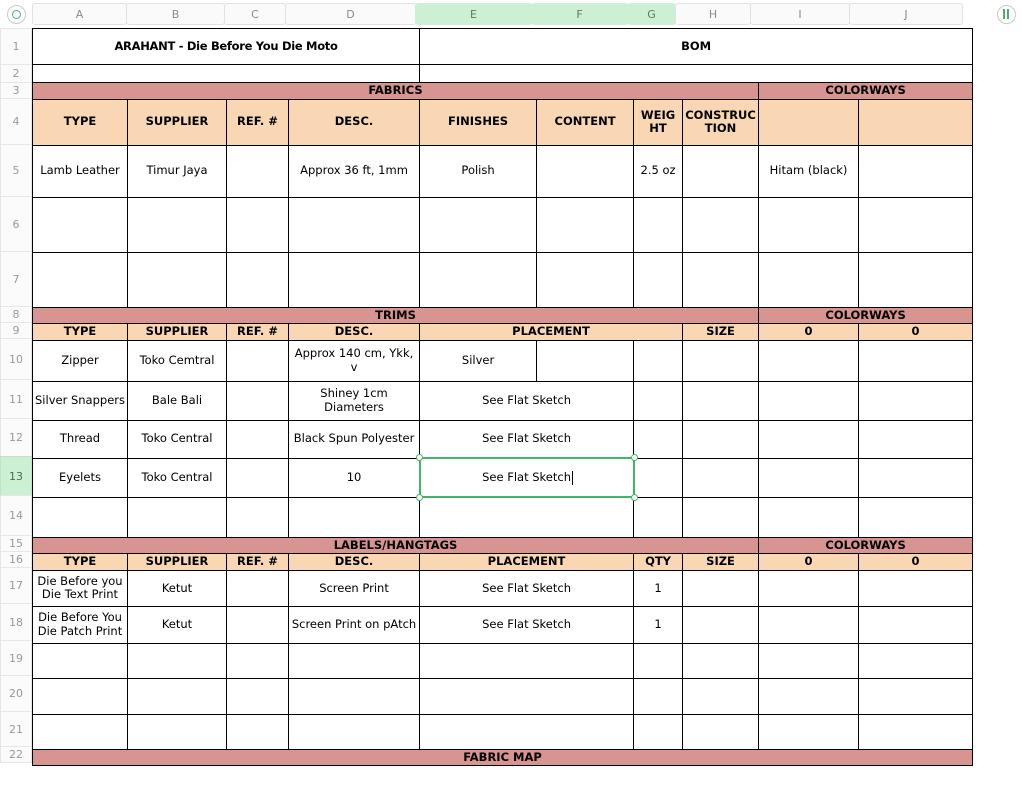 The image size is (1022, 789). What do you see at coordinates (80, 171) in the screenshot?
I see `fabrics-cell-type: Lamb Leather` at bounding box center [80, 171].